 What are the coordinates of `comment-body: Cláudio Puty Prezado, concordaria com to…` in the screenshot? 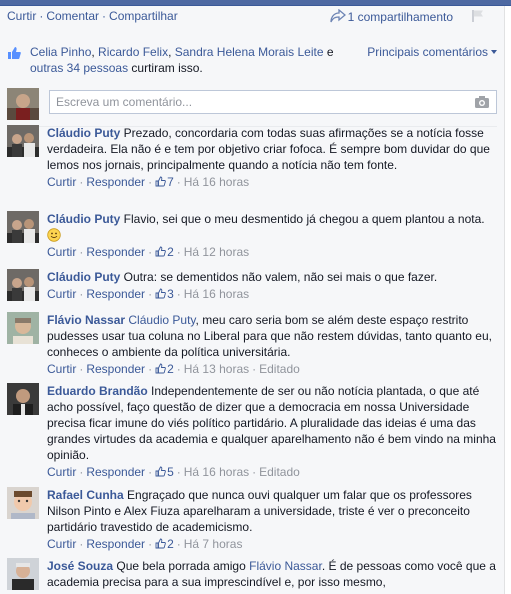 It's located at (272, 157).